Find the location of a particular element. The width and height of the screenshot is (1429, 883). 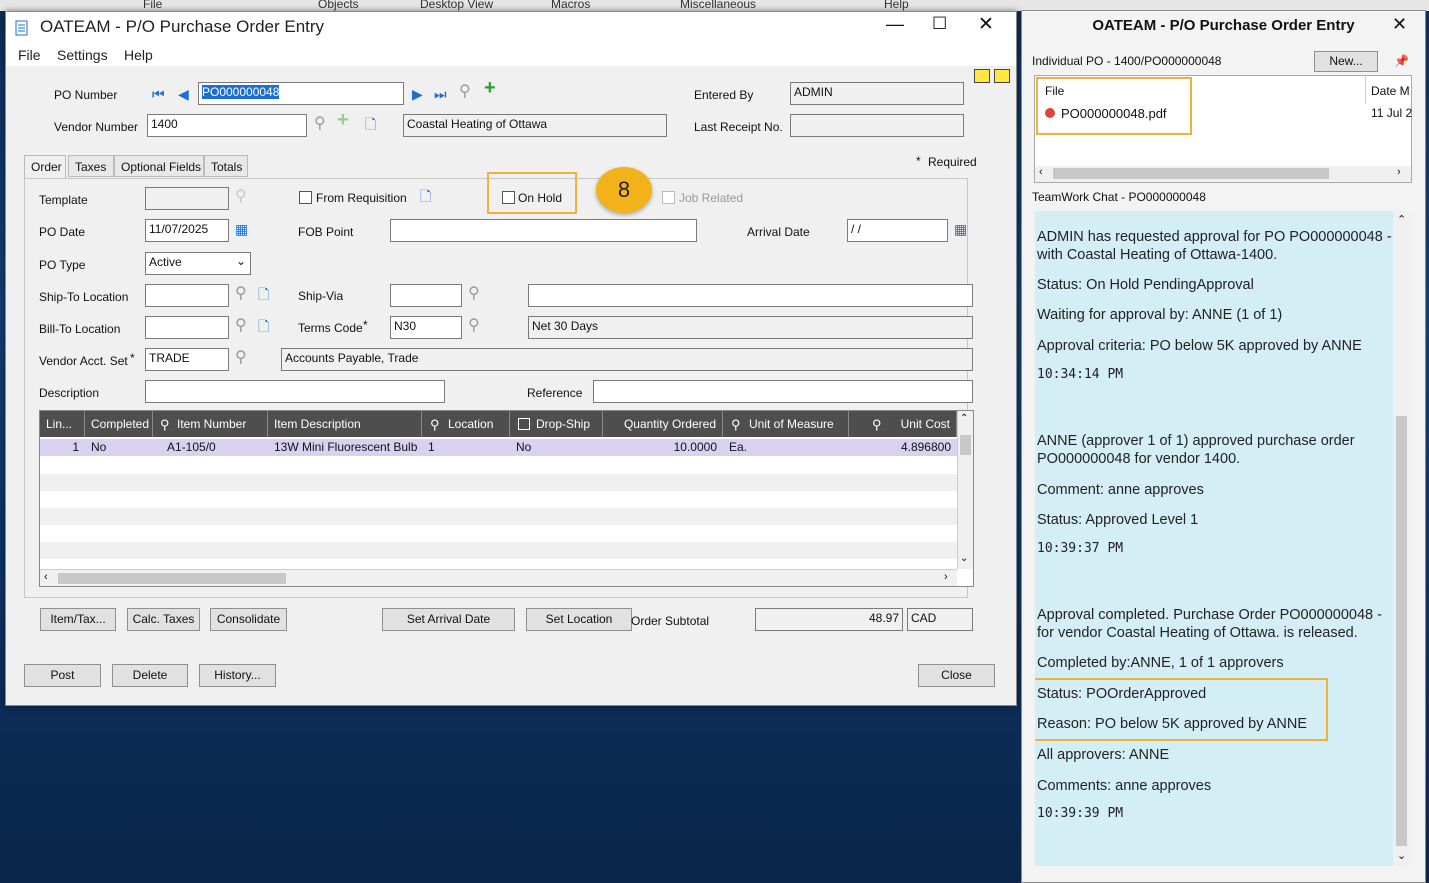

ship-to-input is located at coordinates (187, 295).